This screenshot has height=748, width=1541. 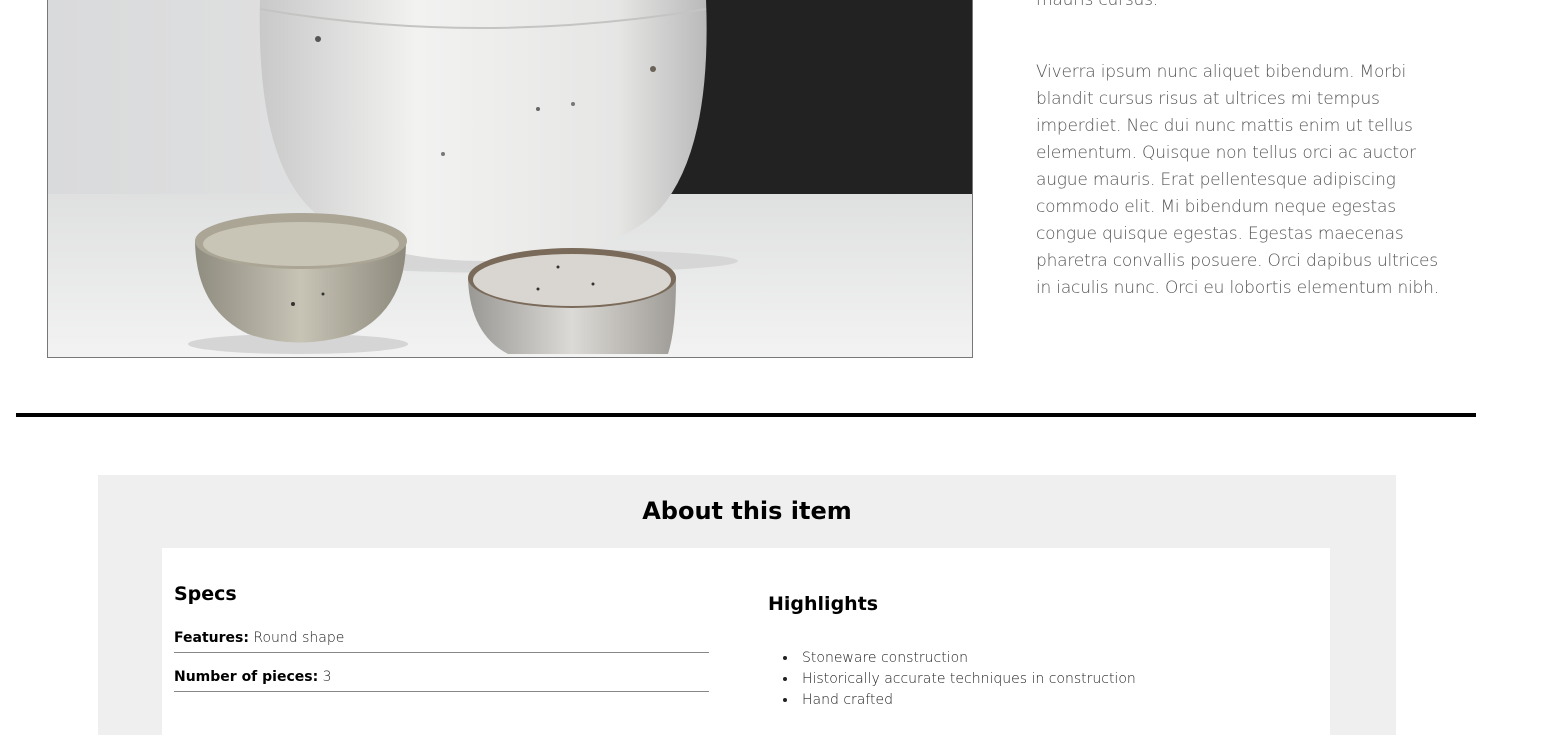 What do you see at coordinates (967, 658) in the screenshot?
I see `list-item: Stoneware construction` at bounding box center [967, 658].